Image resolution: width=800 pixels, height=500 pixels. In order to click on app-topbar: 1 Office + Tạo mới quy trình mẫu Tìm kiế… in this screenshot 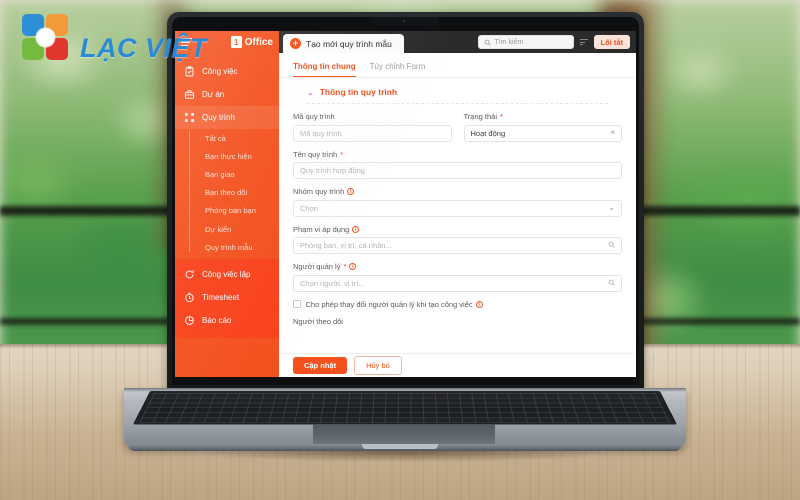, I will do `click(405, 42)`.